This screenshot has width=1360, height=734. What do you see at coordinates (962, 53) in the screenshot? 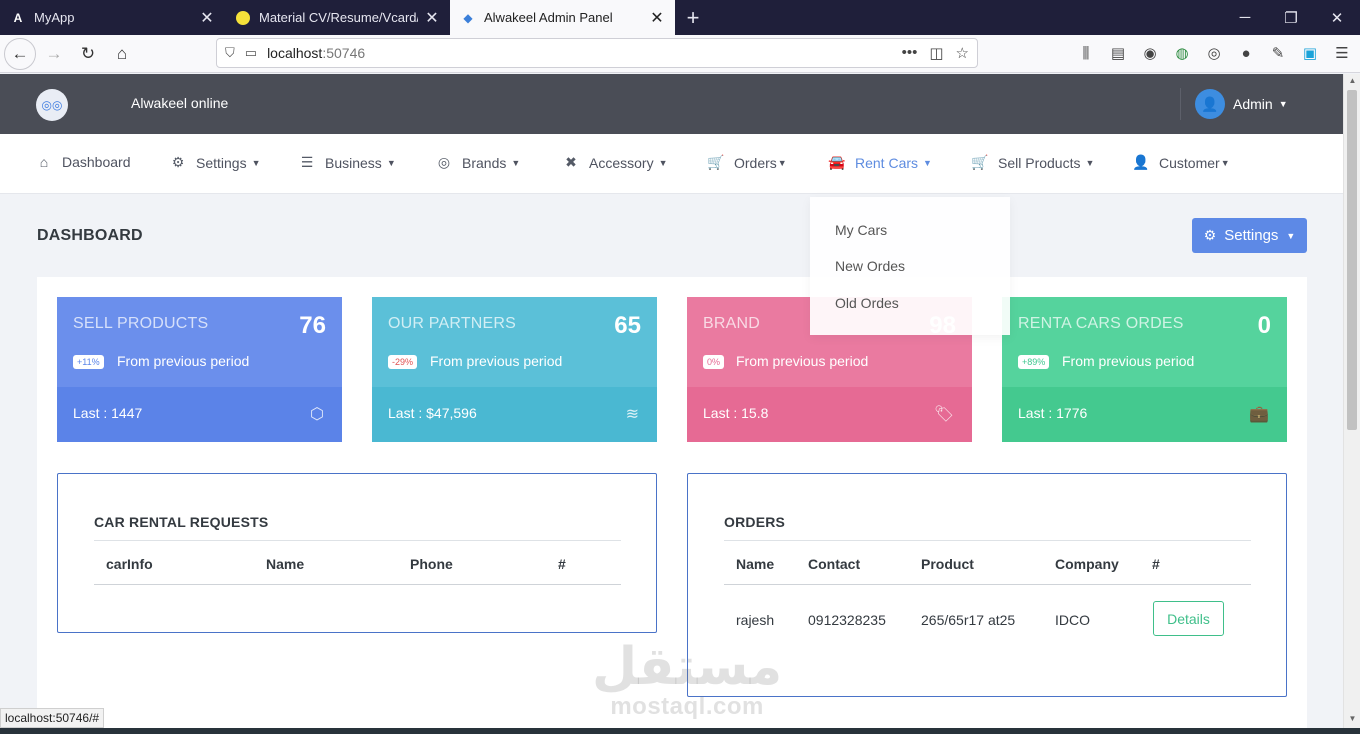
I see `bookmark-star-icon: ☆` at bounding box center [962, 53].